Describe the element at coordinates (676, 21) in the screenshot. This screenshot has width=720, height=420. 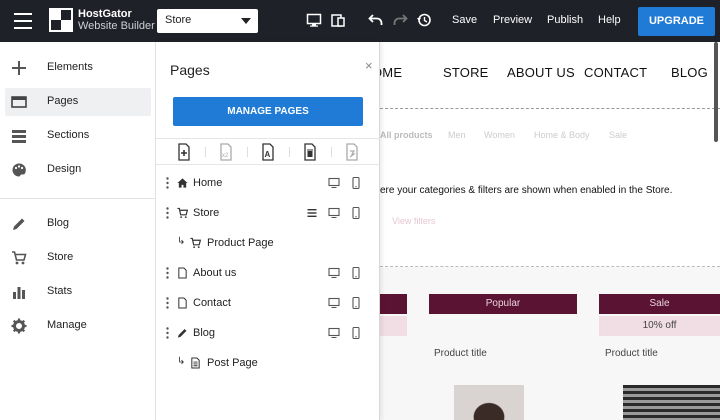
I see `upgrade-button: UPGRADE` at that location.